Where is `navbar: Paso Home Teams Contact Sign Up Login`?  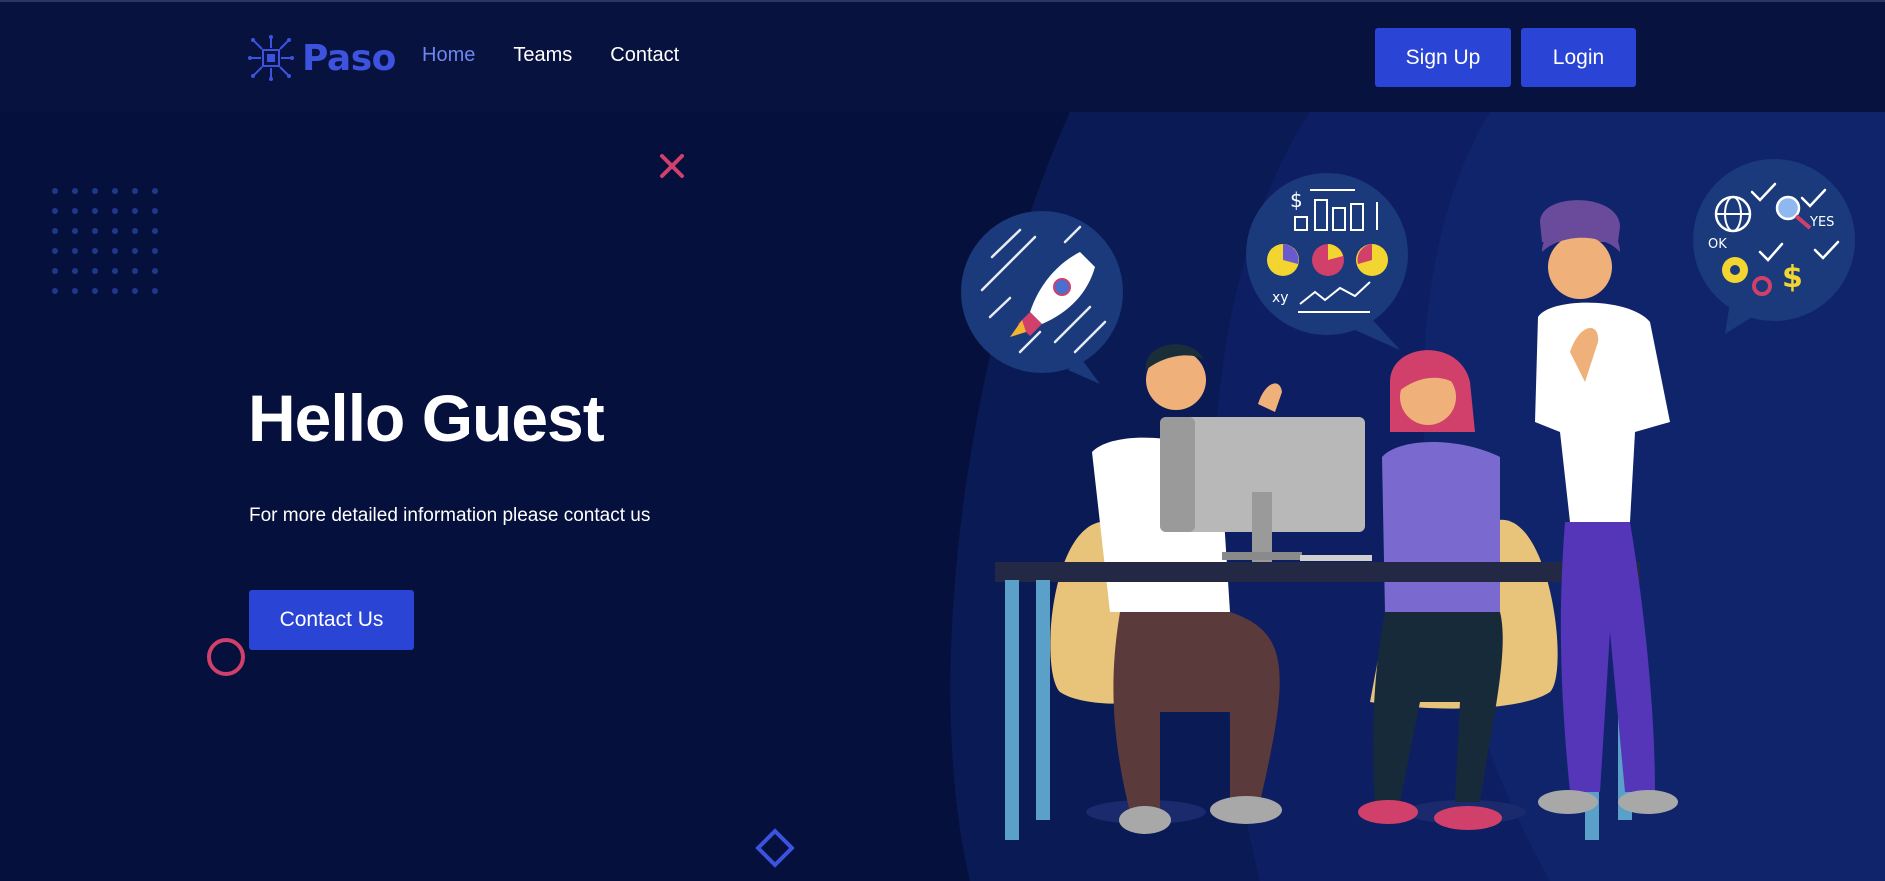
navbar: Paso Home Teams Contact Sign Up Login is located at coordinates (942, 57).